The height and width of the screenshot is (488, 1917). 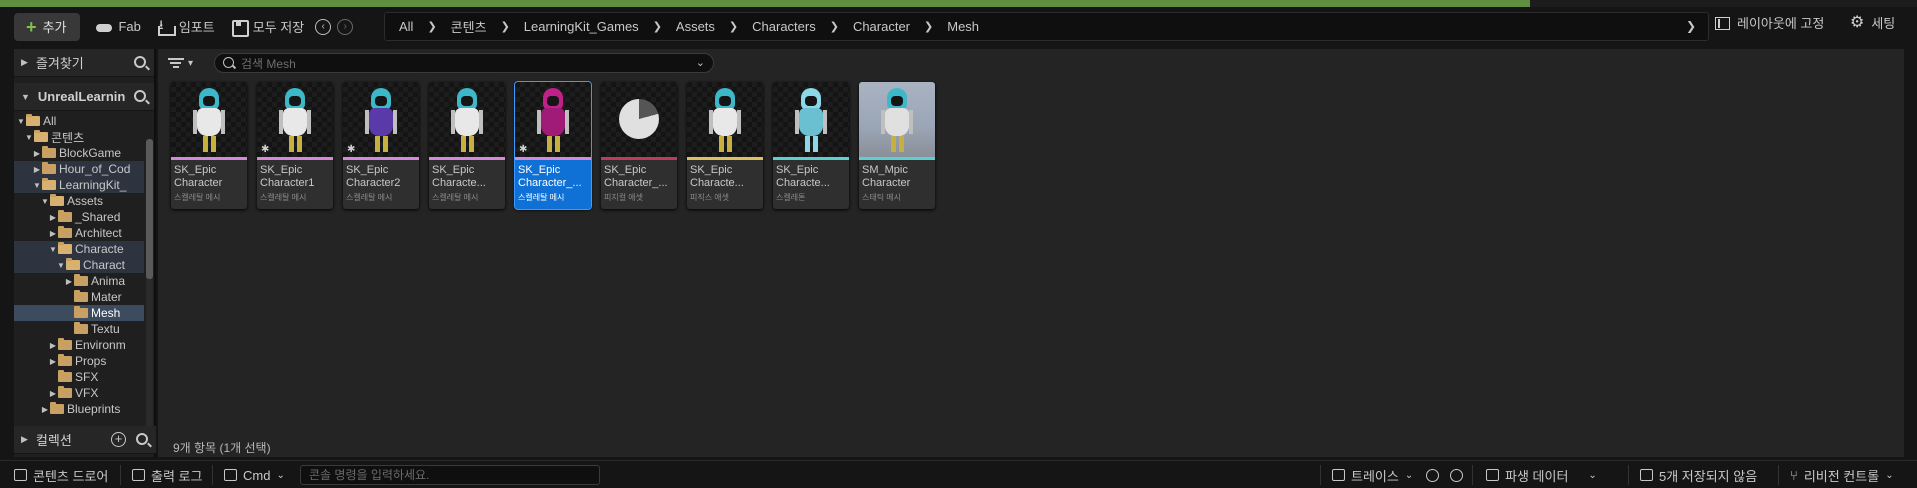 I want to click on tree-item: ▶ BlockGame, so click(x=79, y=153).